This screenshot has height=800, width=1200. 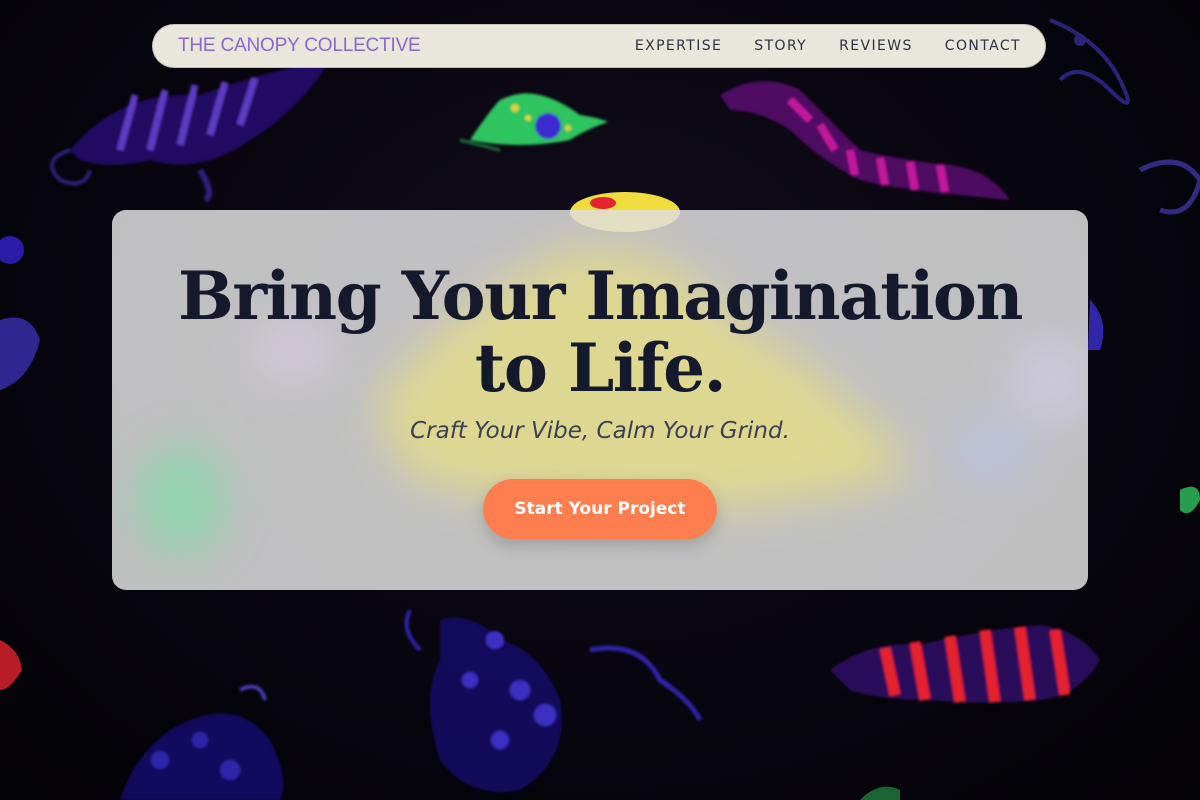 I want to click on red-striped-creature-bottom-right, so click(x=965, y=664).